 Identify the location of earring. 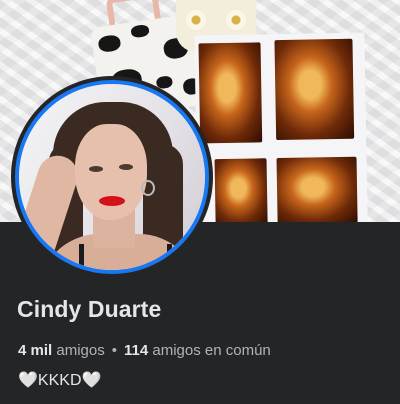
(148, 188).